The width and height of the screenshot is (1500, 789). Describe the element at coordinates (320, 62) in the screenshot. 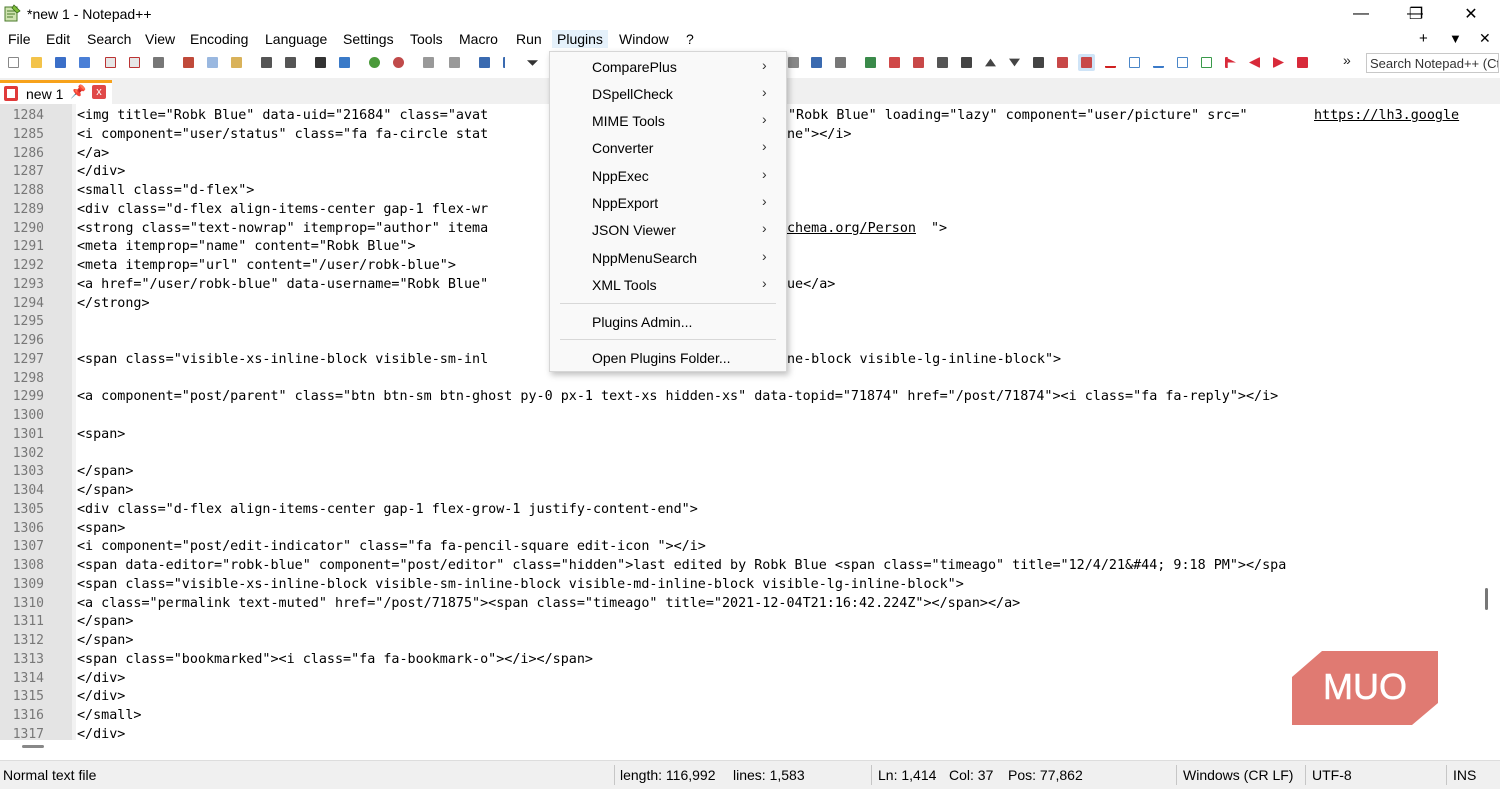

I see `find-icon` at that location.